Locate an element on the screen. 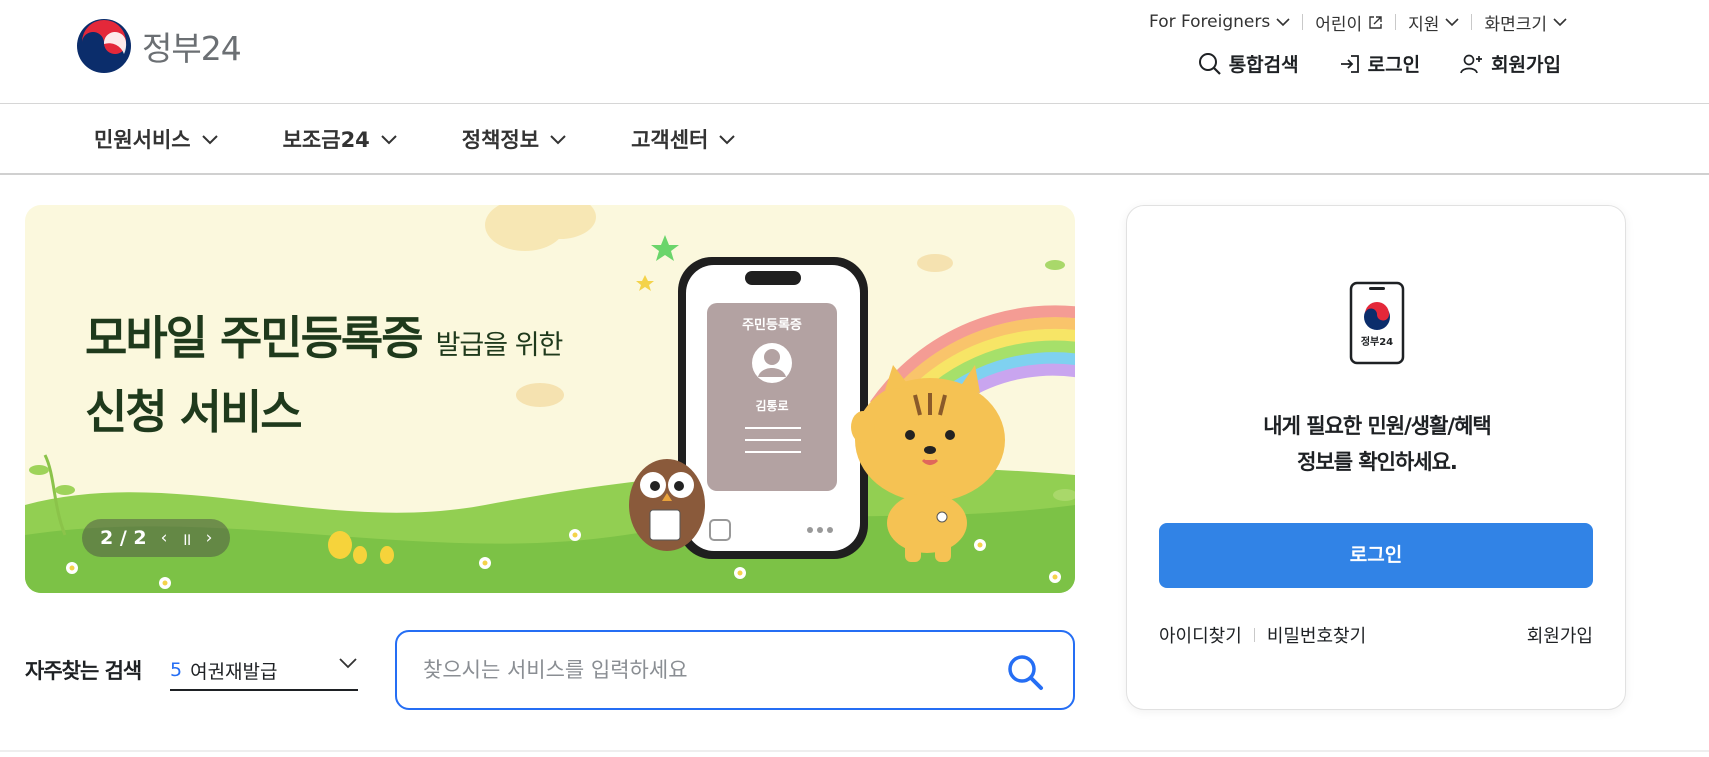 This screenshot has height=757, width=1709. banner-title-sub: 발급을 위한 is located at coordinates (499, 345).